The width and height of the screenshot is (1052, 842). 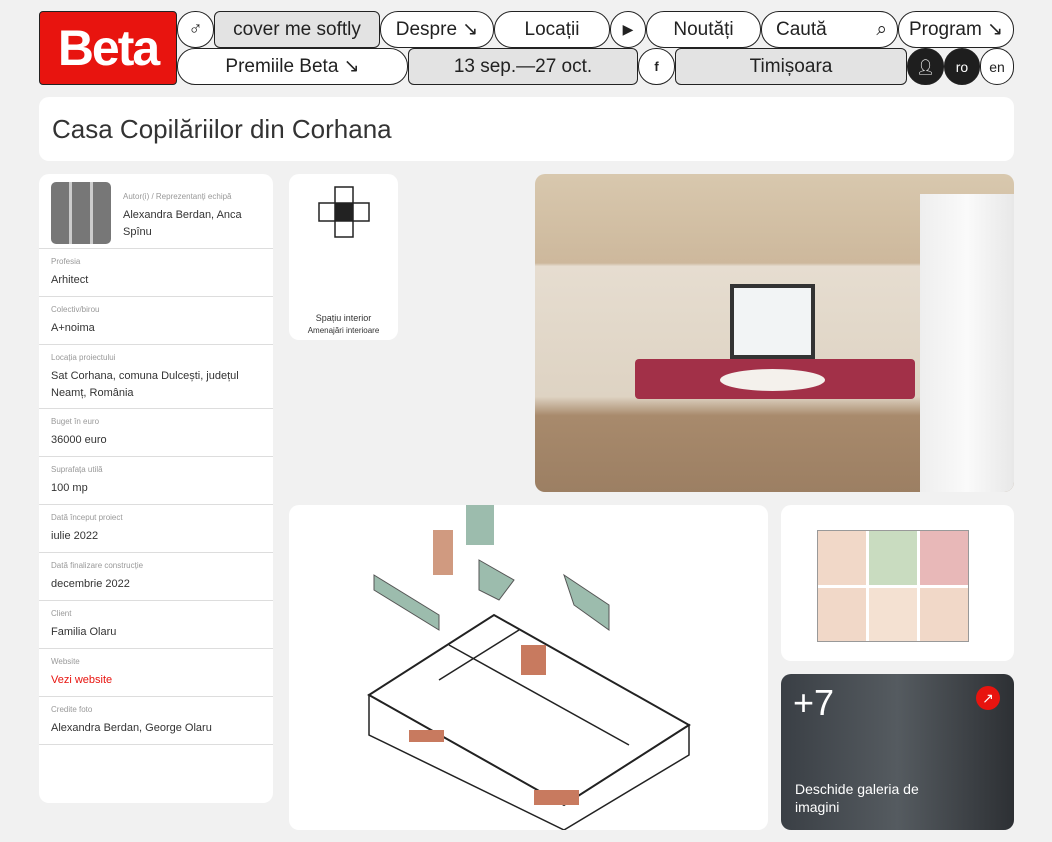 I want to click on nav-locatii: Locații, so click(x=552, y=29).